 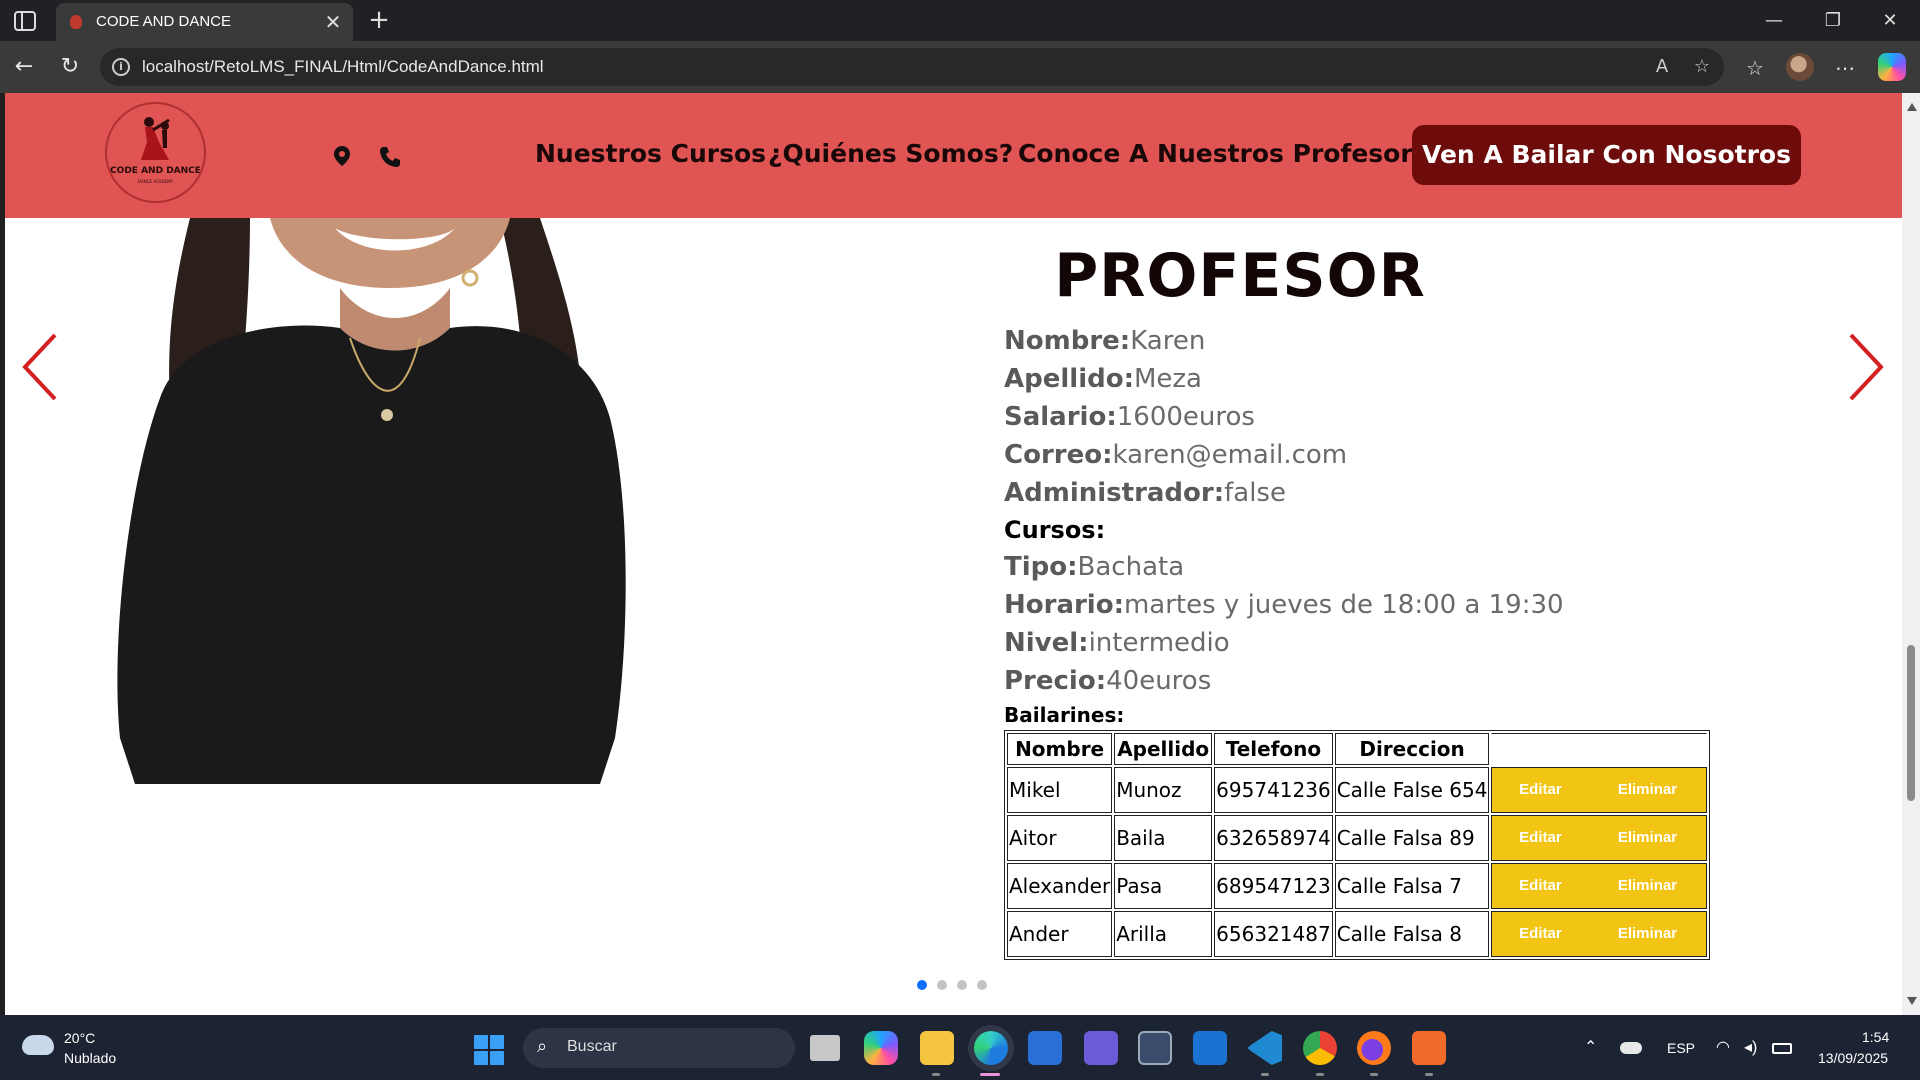 What do you see at coordinates (1055, 530) in the screenshot?
I see `cursos-heading: Cursos:` at bounding box center [1055, 530].